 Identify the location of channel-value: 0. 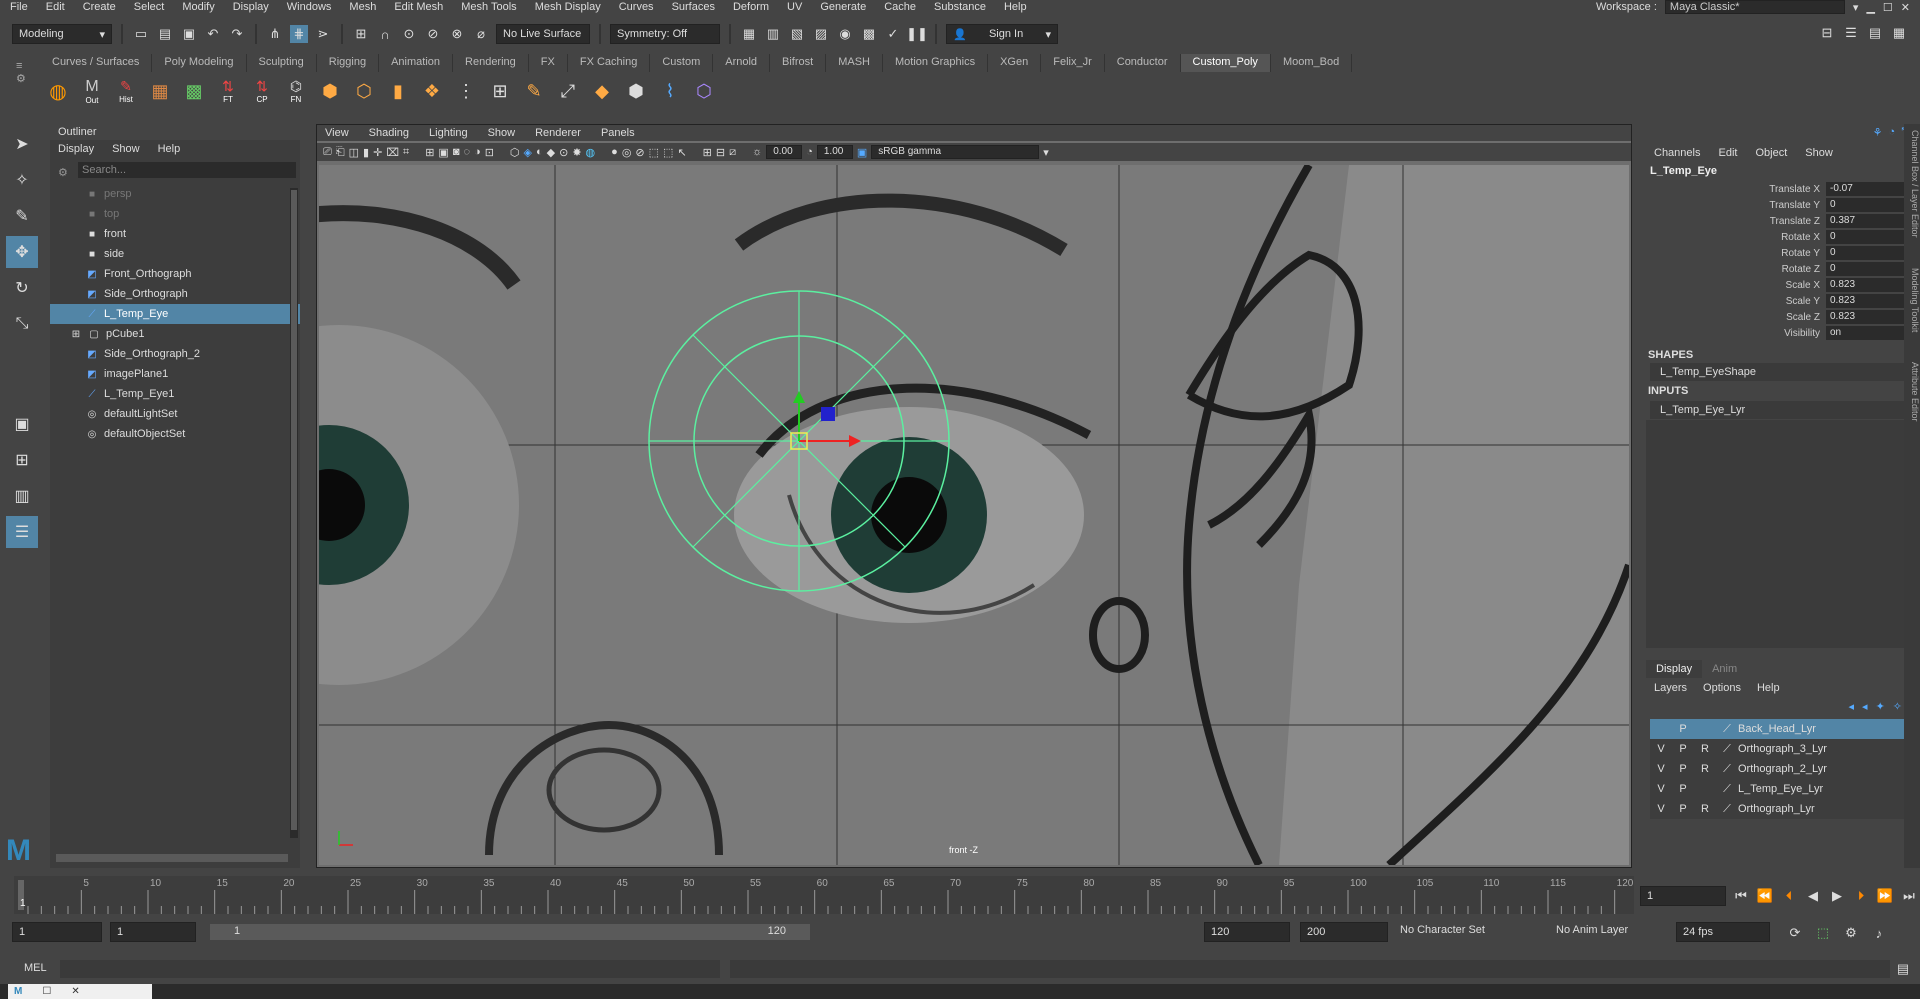
(1868, 205).